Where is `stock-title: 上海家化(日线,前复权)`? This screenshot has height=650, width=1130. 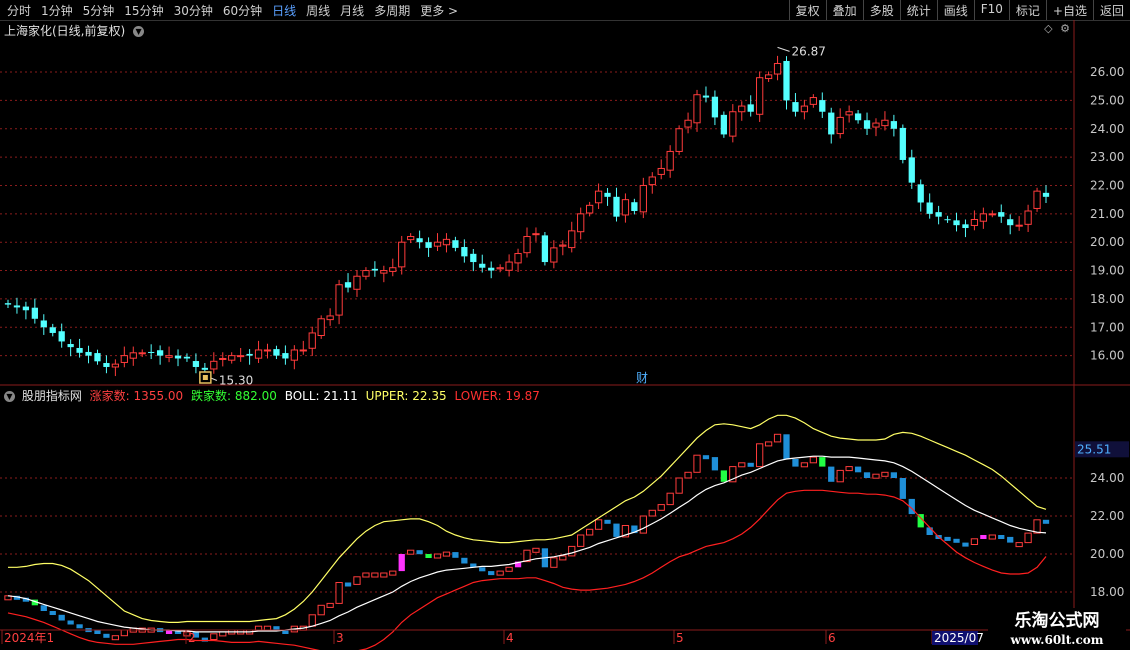 stock-title: 上海家化(日线,前复权) is located at coordinates (65, 31).